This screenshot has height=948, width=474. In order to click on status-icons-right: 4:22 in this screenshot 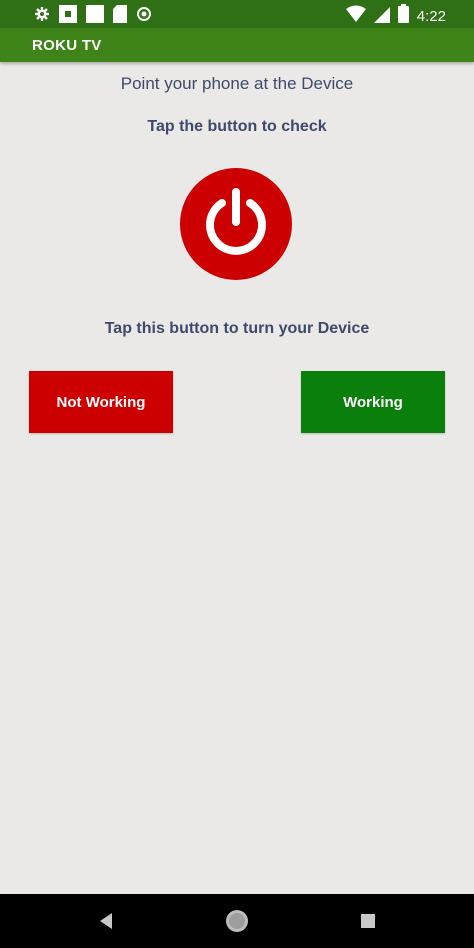, I will do `click(395, 16)`.